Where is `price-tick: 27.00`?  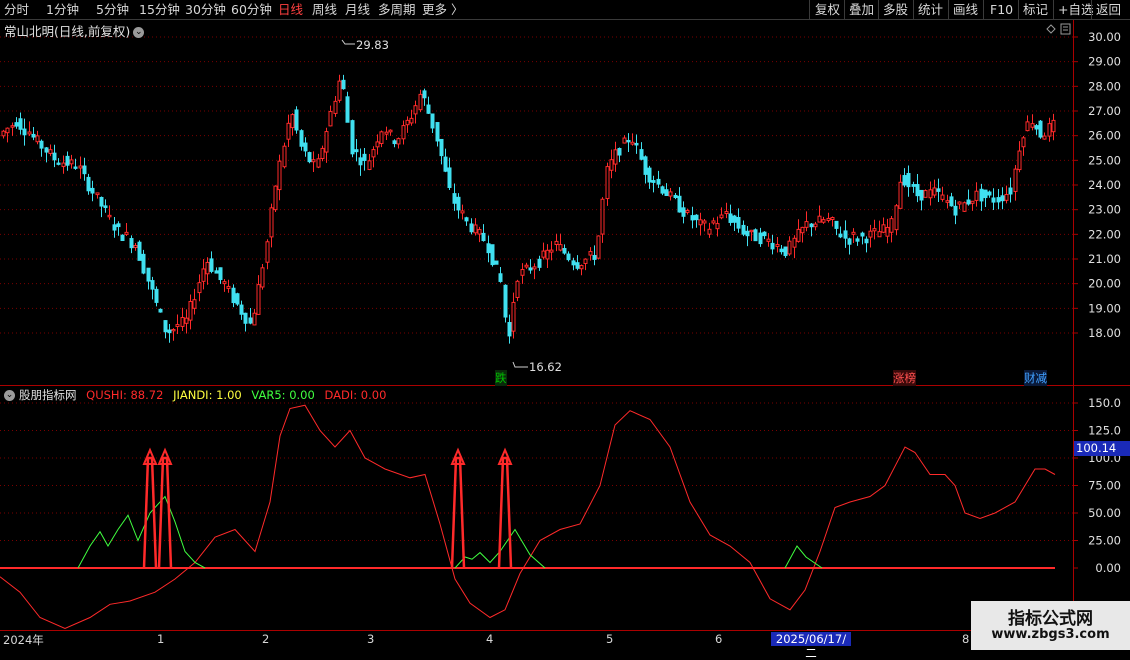
price-tick: 27.00 is located at coordinates (1104, 111).